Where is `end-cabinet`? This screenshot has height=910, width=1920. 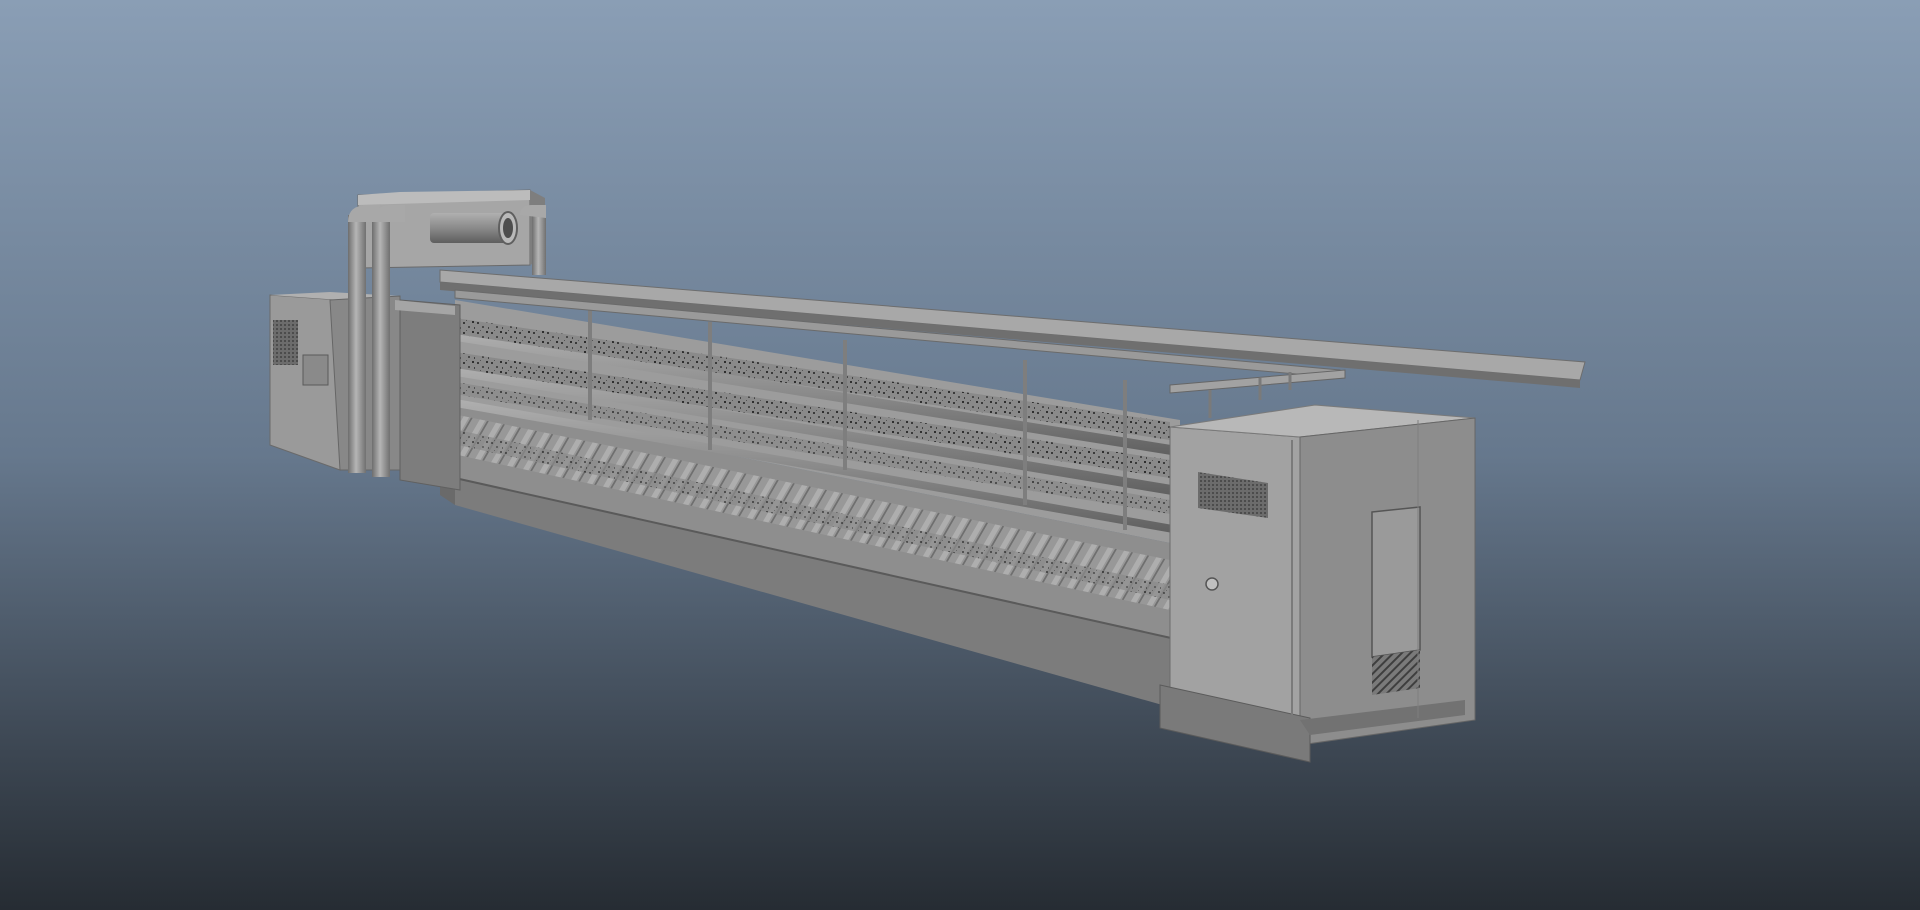 end-cabinet is located at coordinates (1317, 583).